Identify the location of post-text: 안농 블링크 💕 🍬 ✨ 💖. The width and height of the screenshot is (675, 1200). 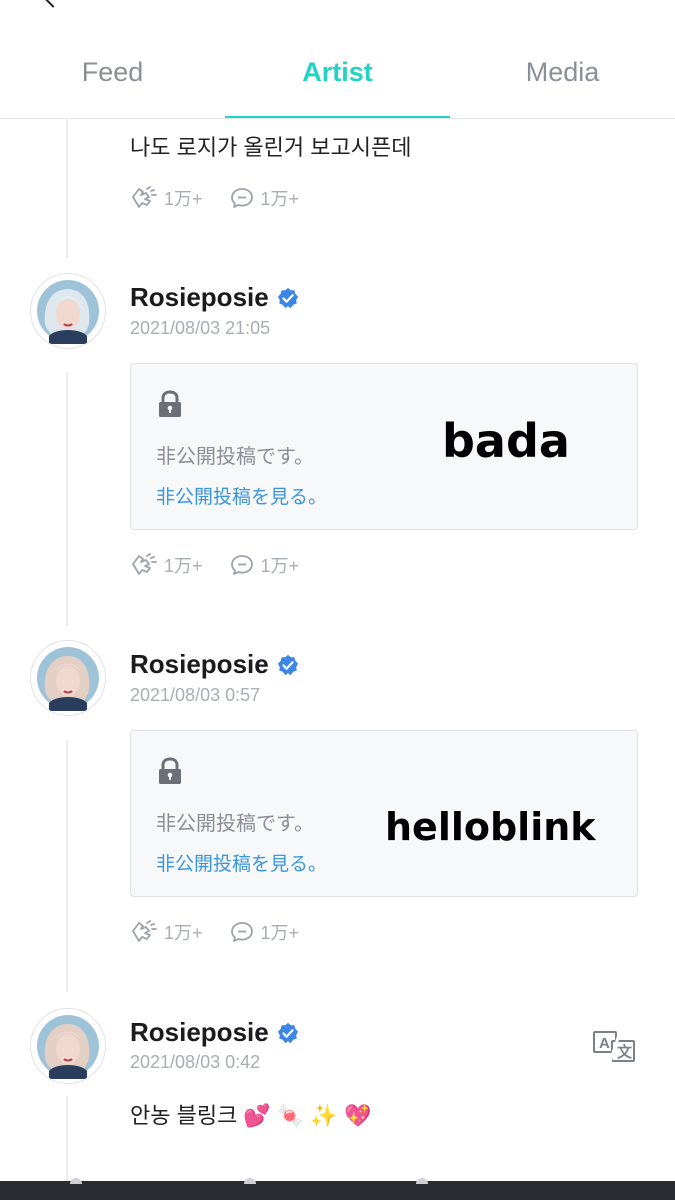
(251, 1115).